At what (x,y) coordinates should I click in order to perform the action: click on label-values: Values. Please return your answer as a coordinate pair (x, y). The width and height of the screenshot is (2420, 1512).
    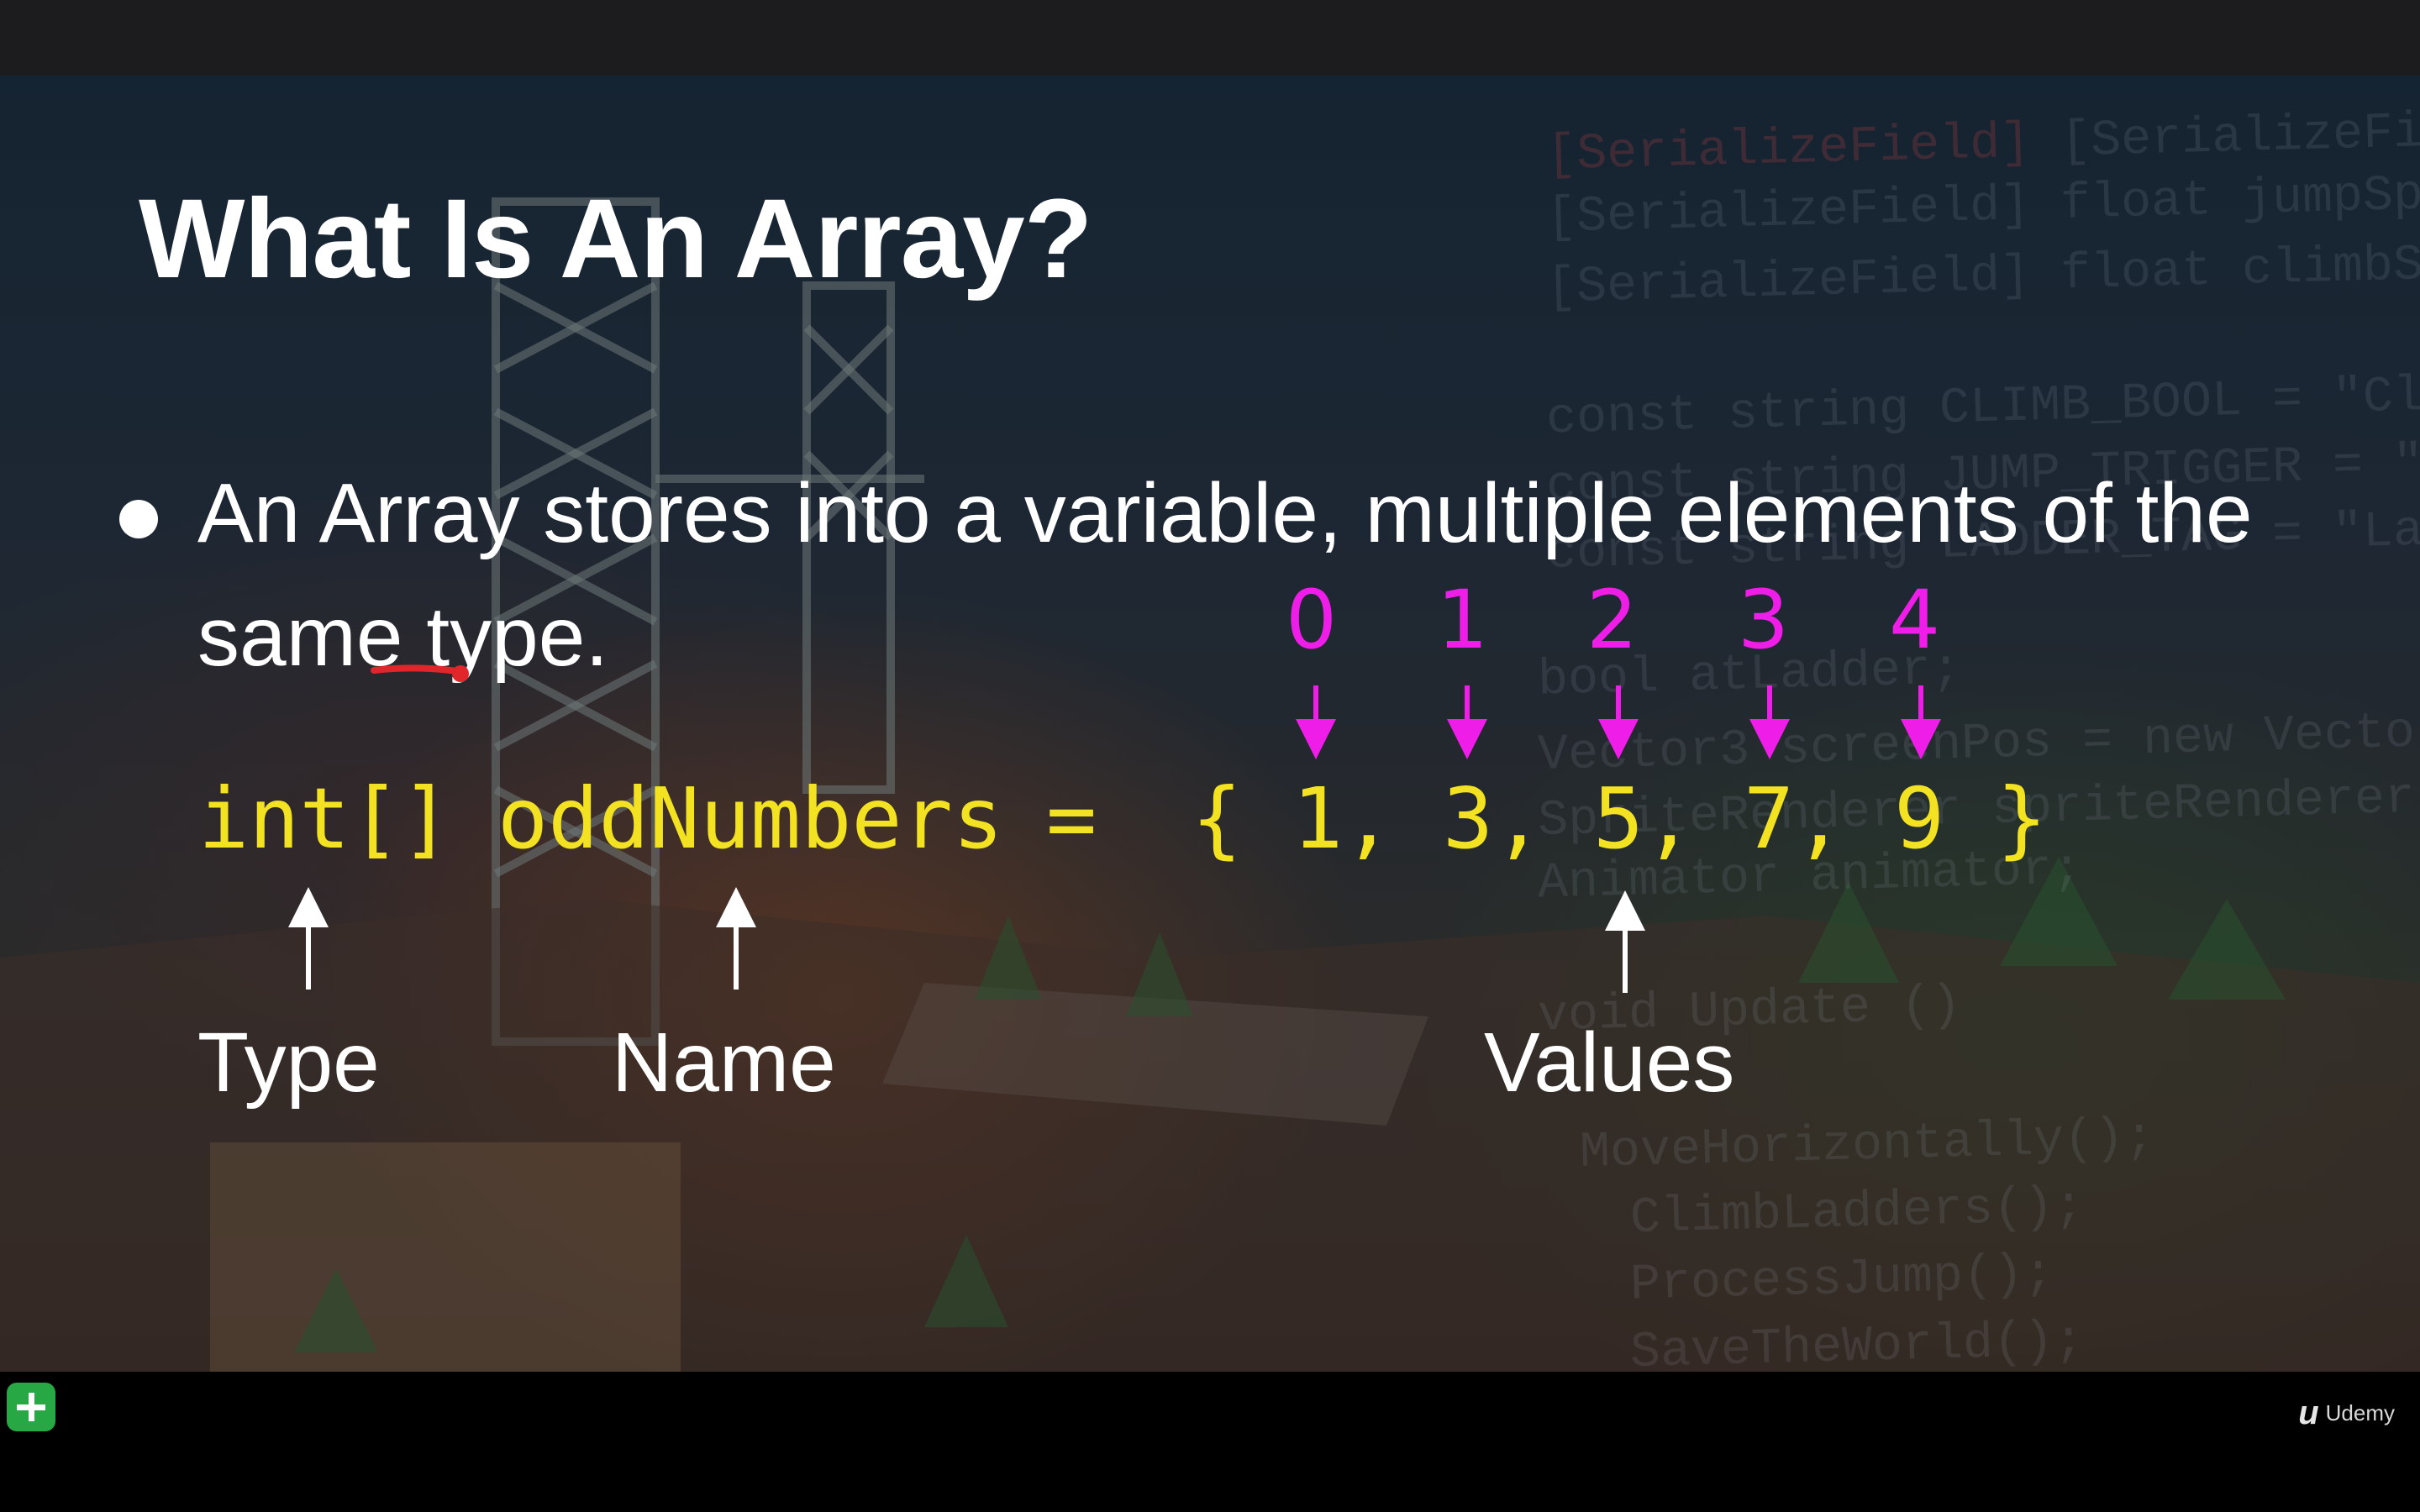
    Looking at the image, I should click on (1609, 1063).